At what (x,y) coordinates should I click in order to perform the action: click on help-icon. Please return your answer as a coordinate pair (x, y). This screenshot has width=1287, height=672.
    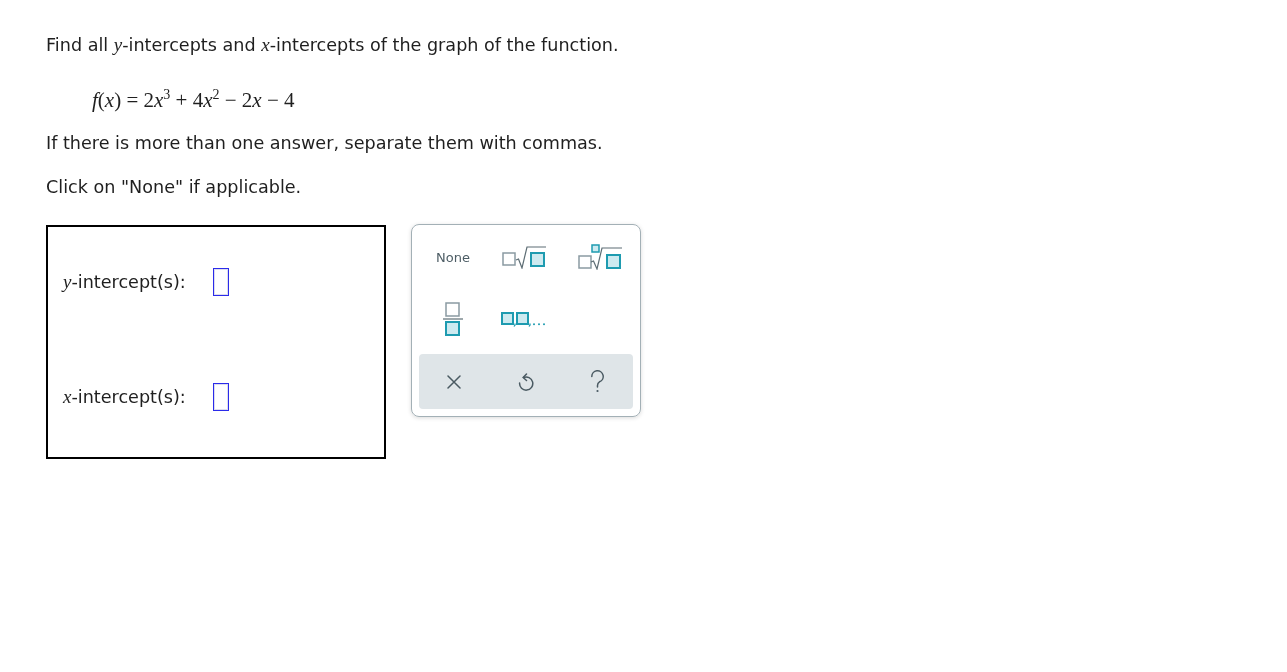
    Looking at the image, I should click on (597, 381).